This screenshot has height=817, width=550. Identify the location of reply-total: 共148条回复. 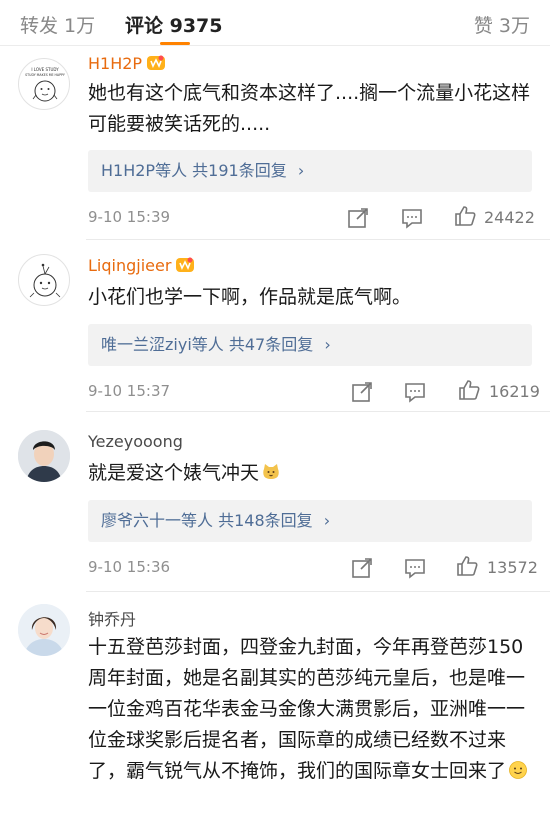
(265, 520).